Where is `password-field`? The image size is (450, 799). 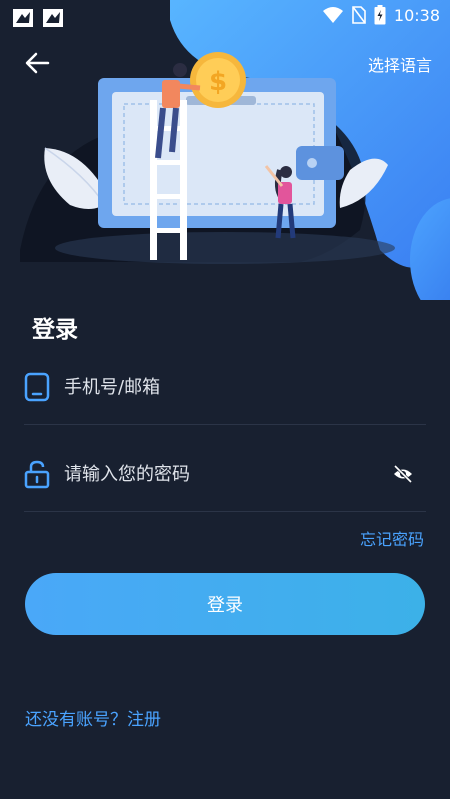
password-field is located at coordinates (225, 476).